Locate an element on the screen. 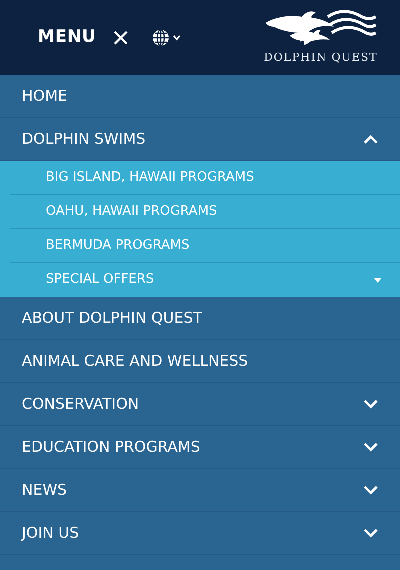 The image size is (400, 570). menu-item: NEWS is located at coordinates (200, 490).